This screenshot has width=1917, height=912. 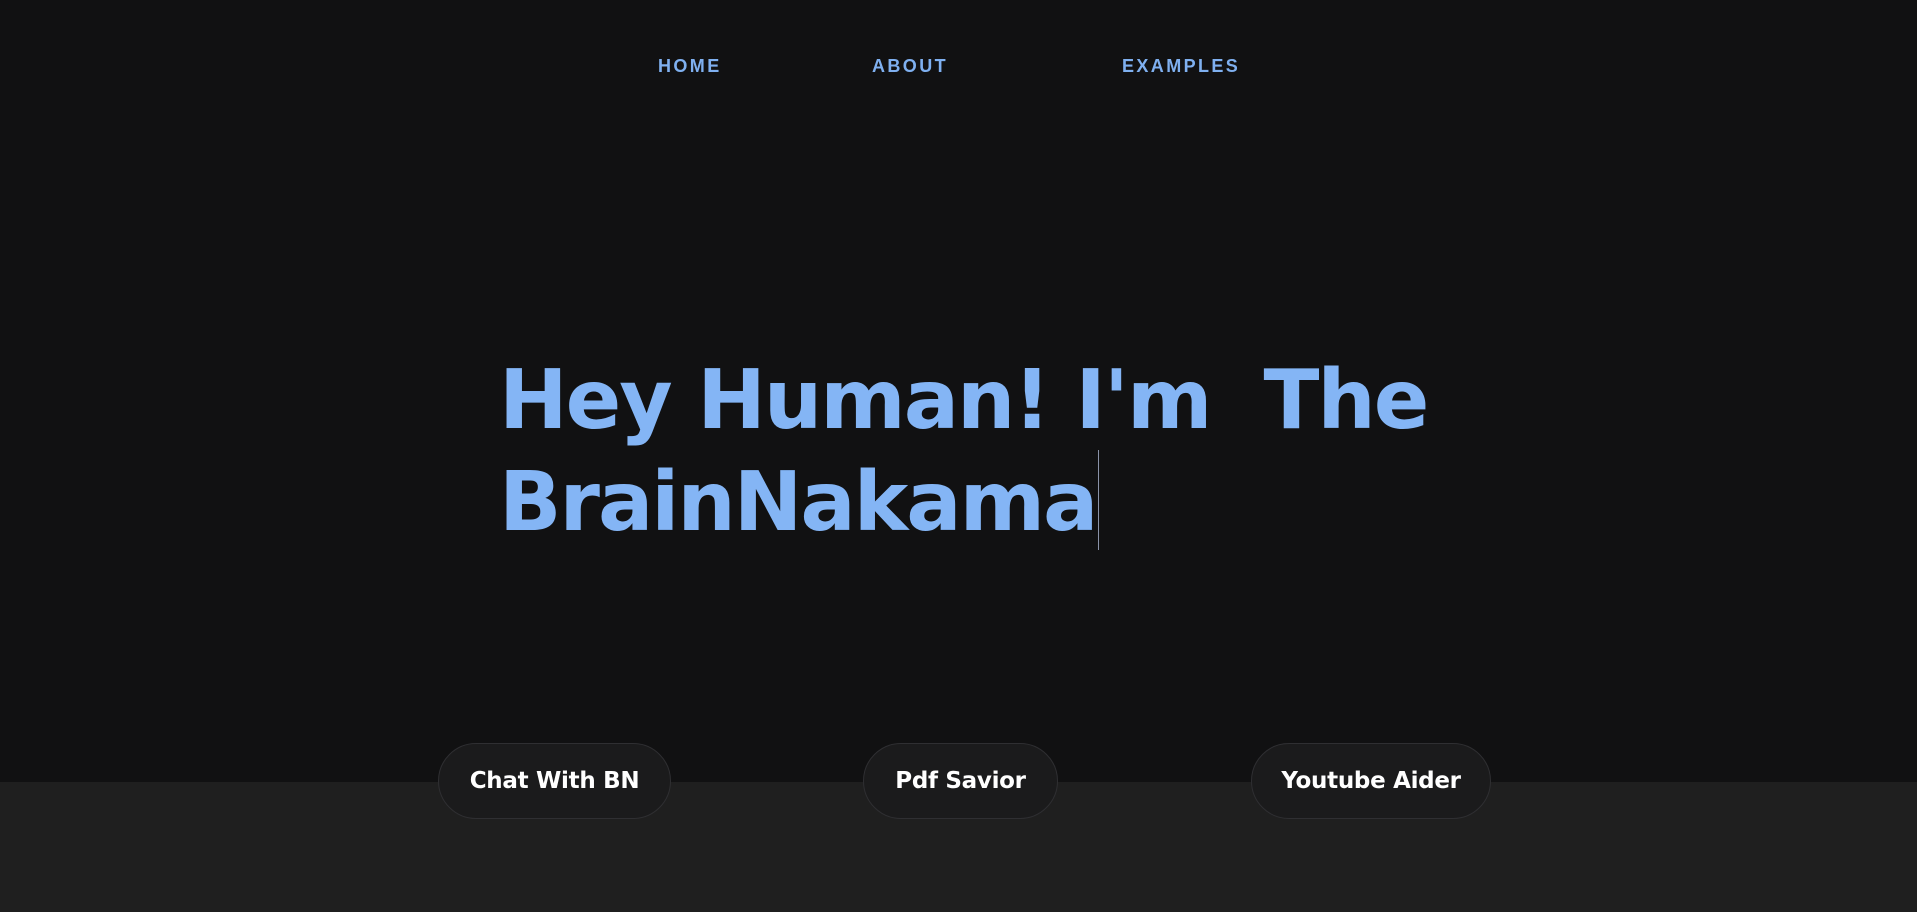 I want to click on pdf-savior-label: Pdf Savior, so click(x=960, y=781).